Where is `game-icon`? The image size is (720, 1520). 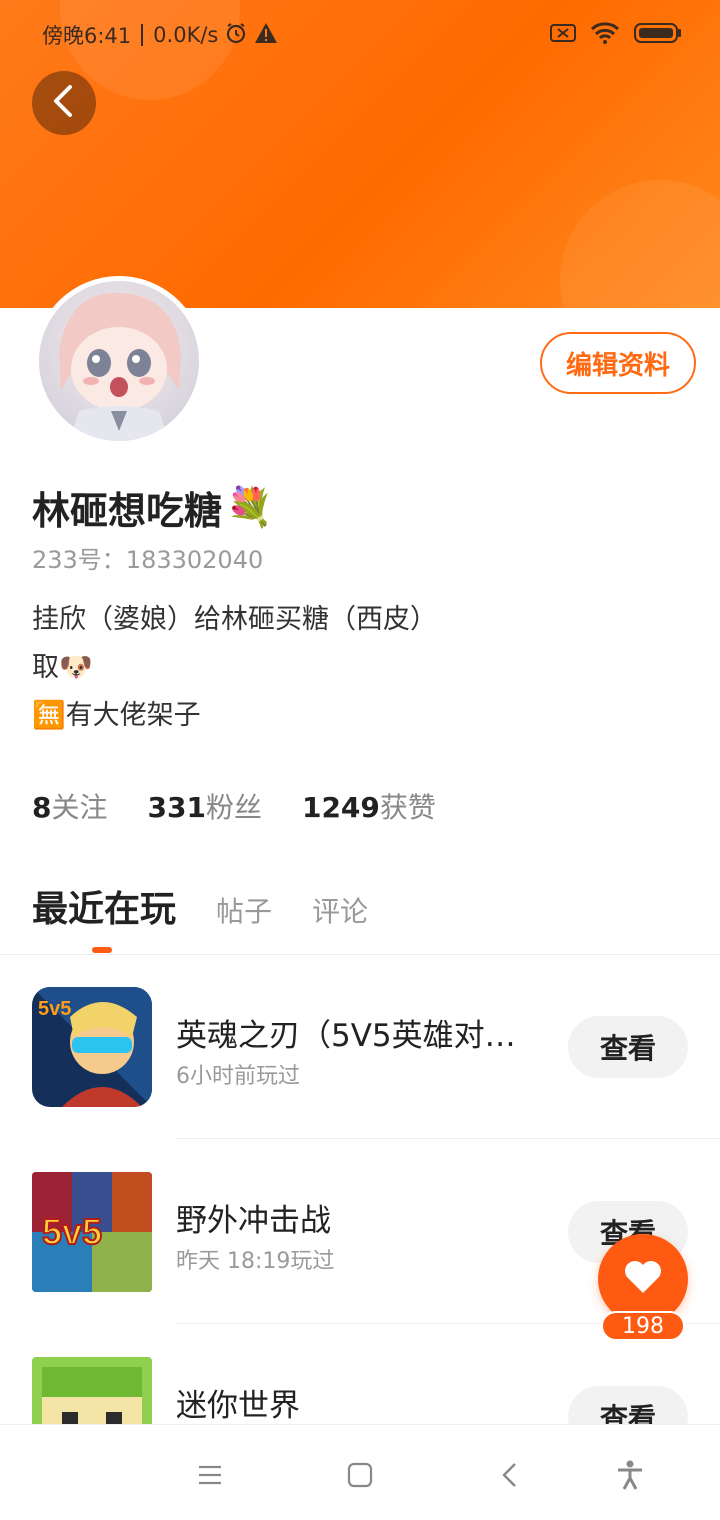
game-icon is located at coordinates (92, 1390).